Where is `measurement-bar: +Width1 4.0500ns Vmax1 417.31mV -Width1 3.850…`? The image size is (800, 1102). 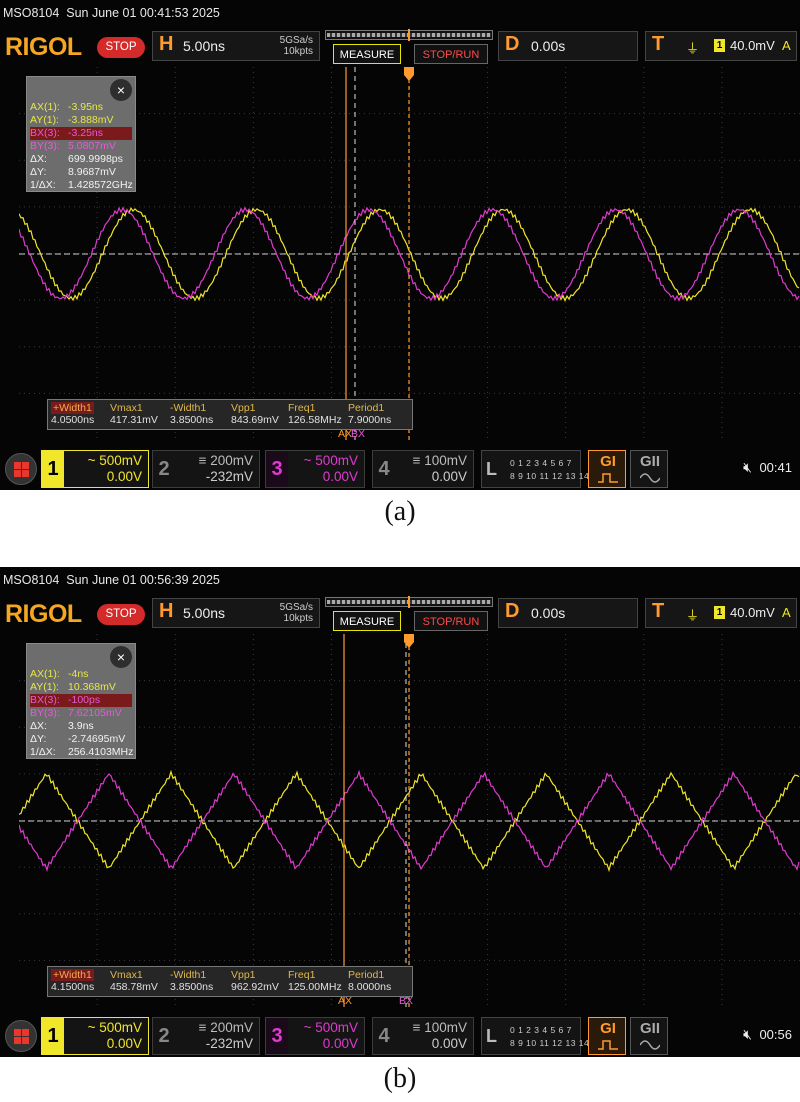
measurement-bar: +Width1 4.0500ns Vmax1 417.31mV -Width1 3.850… is located at coordinates (230, 414).